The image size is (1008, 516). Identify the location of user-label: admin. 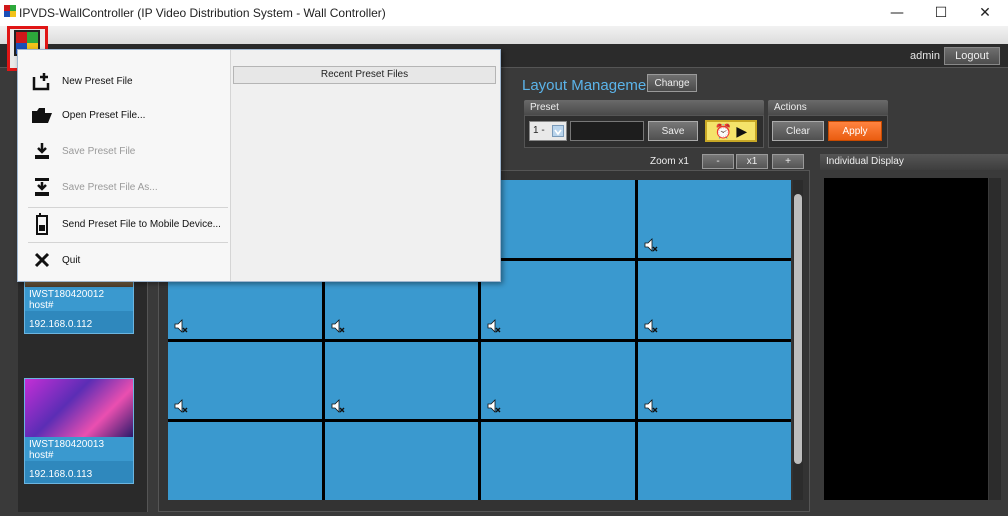
(925, 56).